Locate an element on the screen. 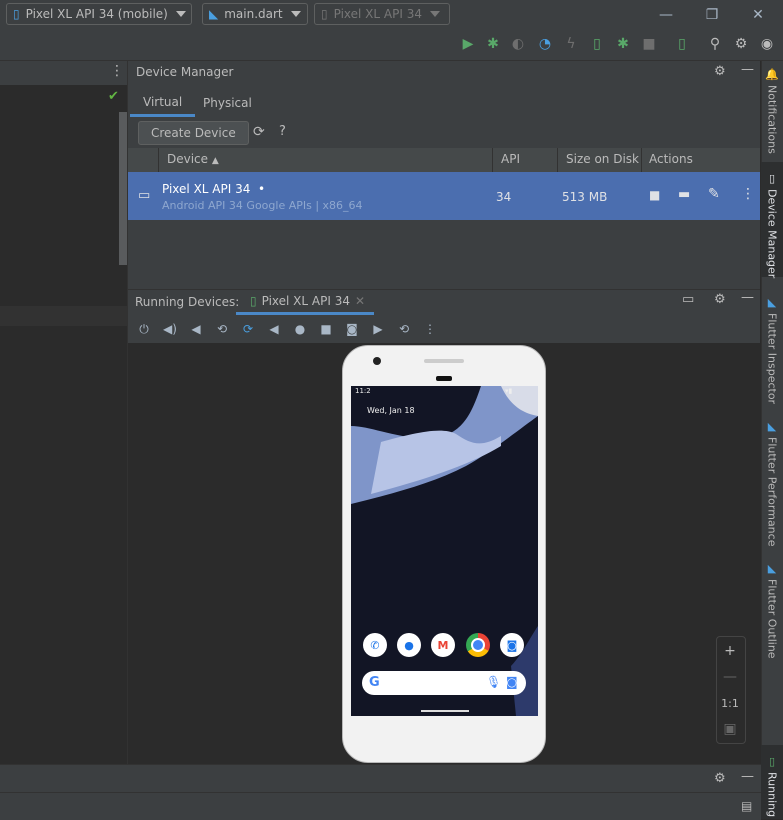 The width and height of the screenshot is (783, 820). tab-running-device: ▯ Pixel XL API 34 ✕ is located at coordinates (305, 302).